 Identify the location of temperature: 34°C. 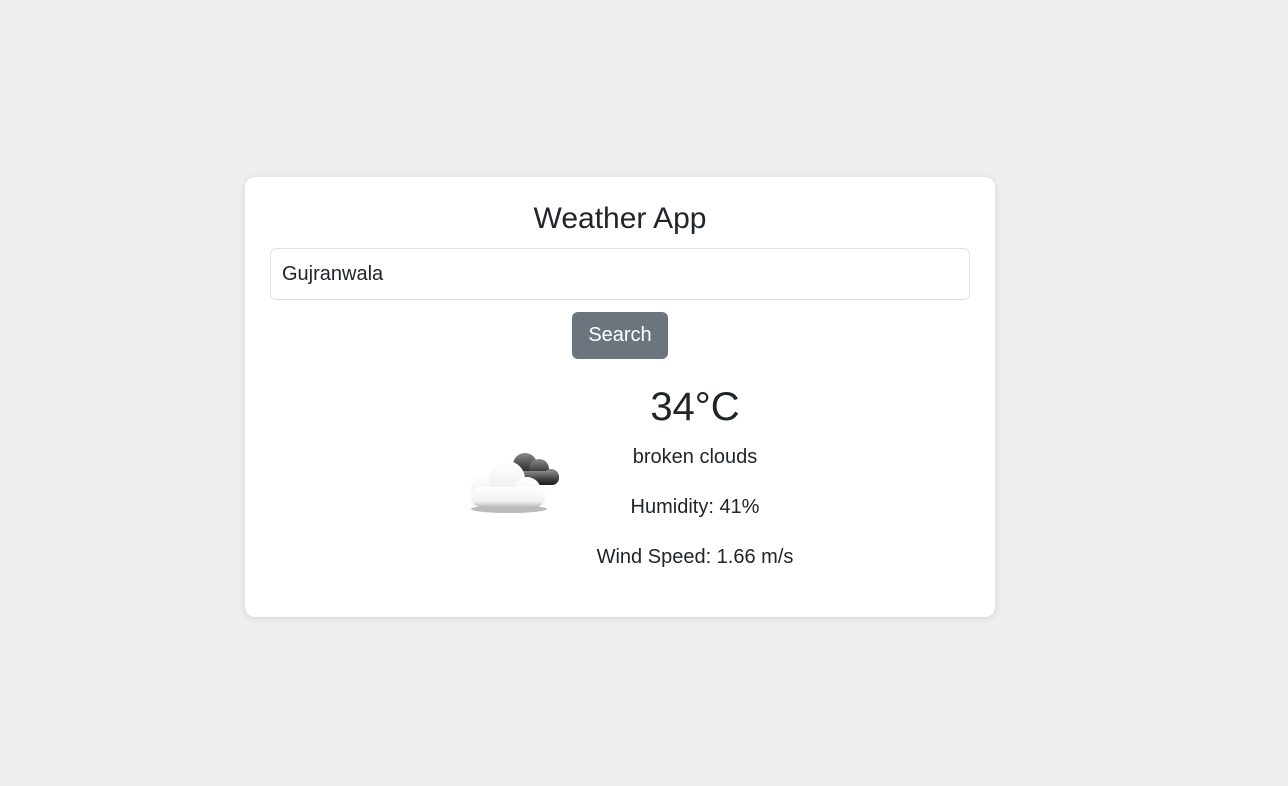
(695, 407).